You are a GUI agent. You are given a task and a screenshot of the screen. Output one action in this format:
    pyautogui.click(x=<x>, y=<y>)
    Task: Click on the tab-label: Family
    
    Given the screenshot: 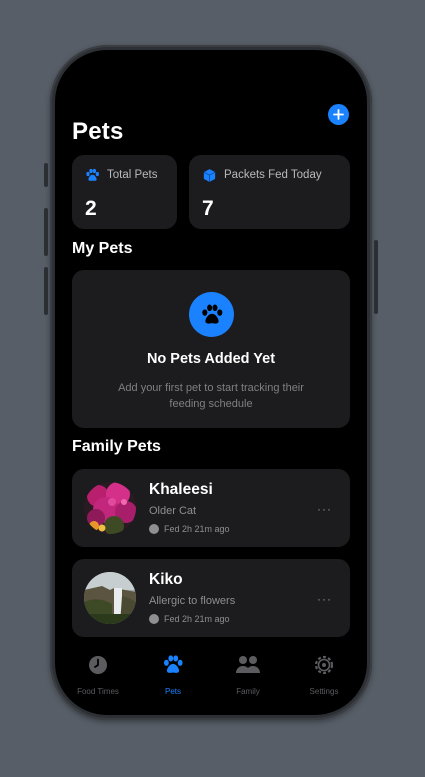 What is the action you would take?
    pyautogui.click(x=248, y=691)
    